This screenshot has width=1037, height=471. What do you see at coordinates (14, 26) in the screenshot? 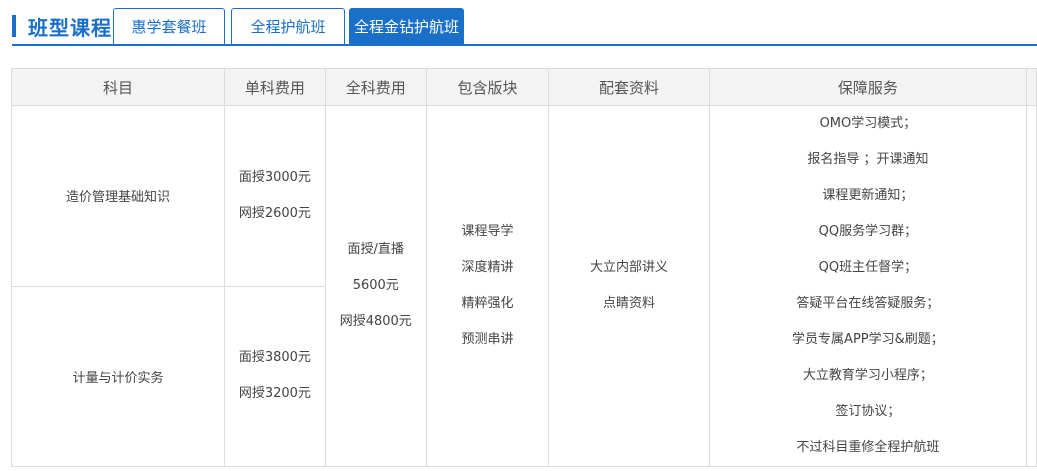
I see `title-accent-bar` at bounding box center [14, 26].